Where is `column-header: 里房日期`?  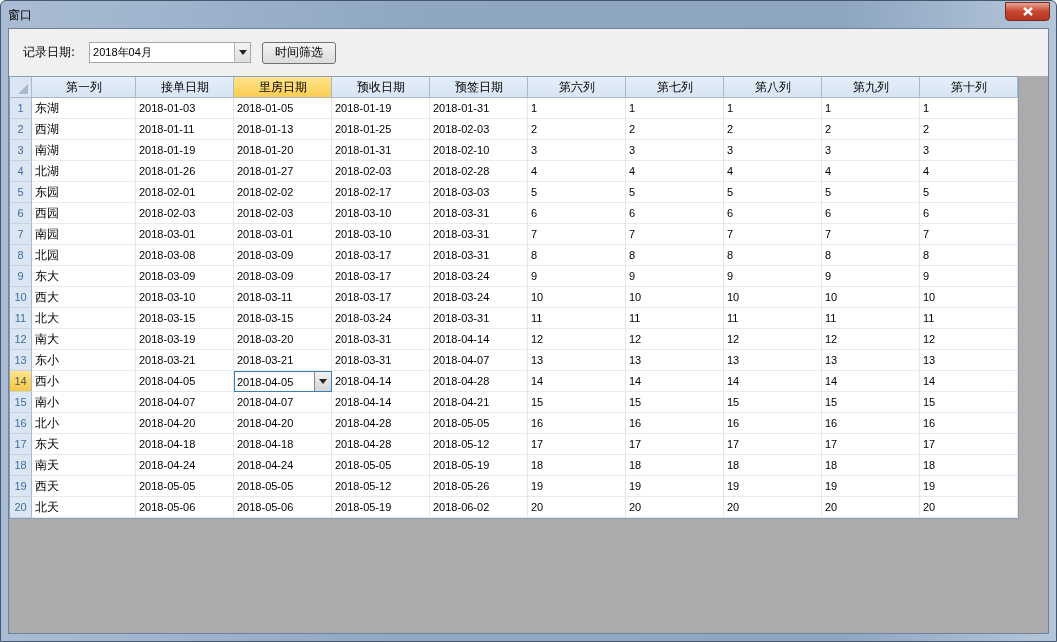
column-header: 里房日期 is located at coordinates (283, 87).